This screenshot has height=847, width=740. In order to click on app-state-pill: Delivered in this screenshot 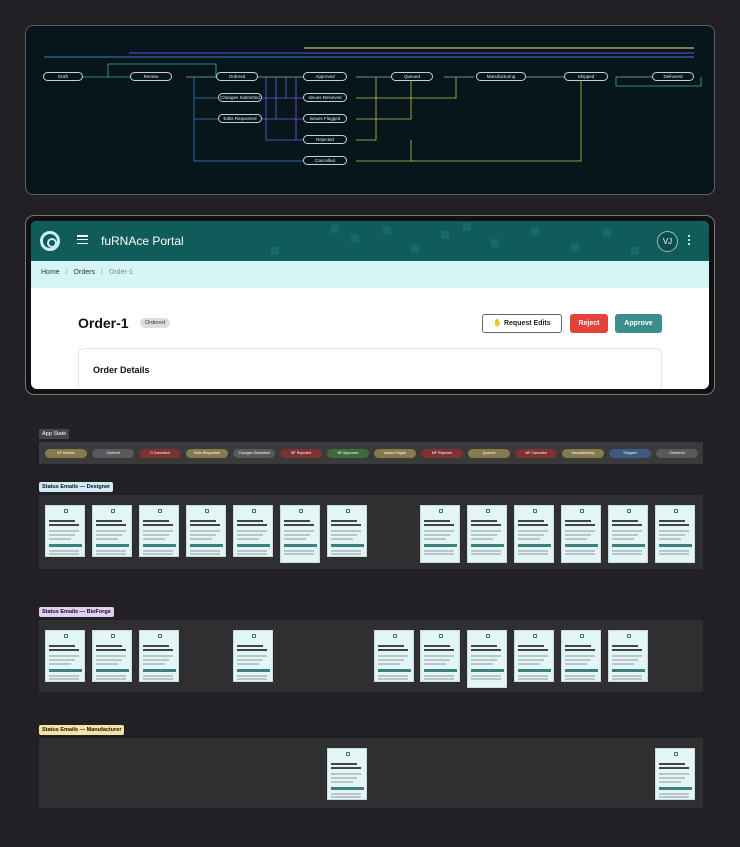, I will do `click(677, 453)`.